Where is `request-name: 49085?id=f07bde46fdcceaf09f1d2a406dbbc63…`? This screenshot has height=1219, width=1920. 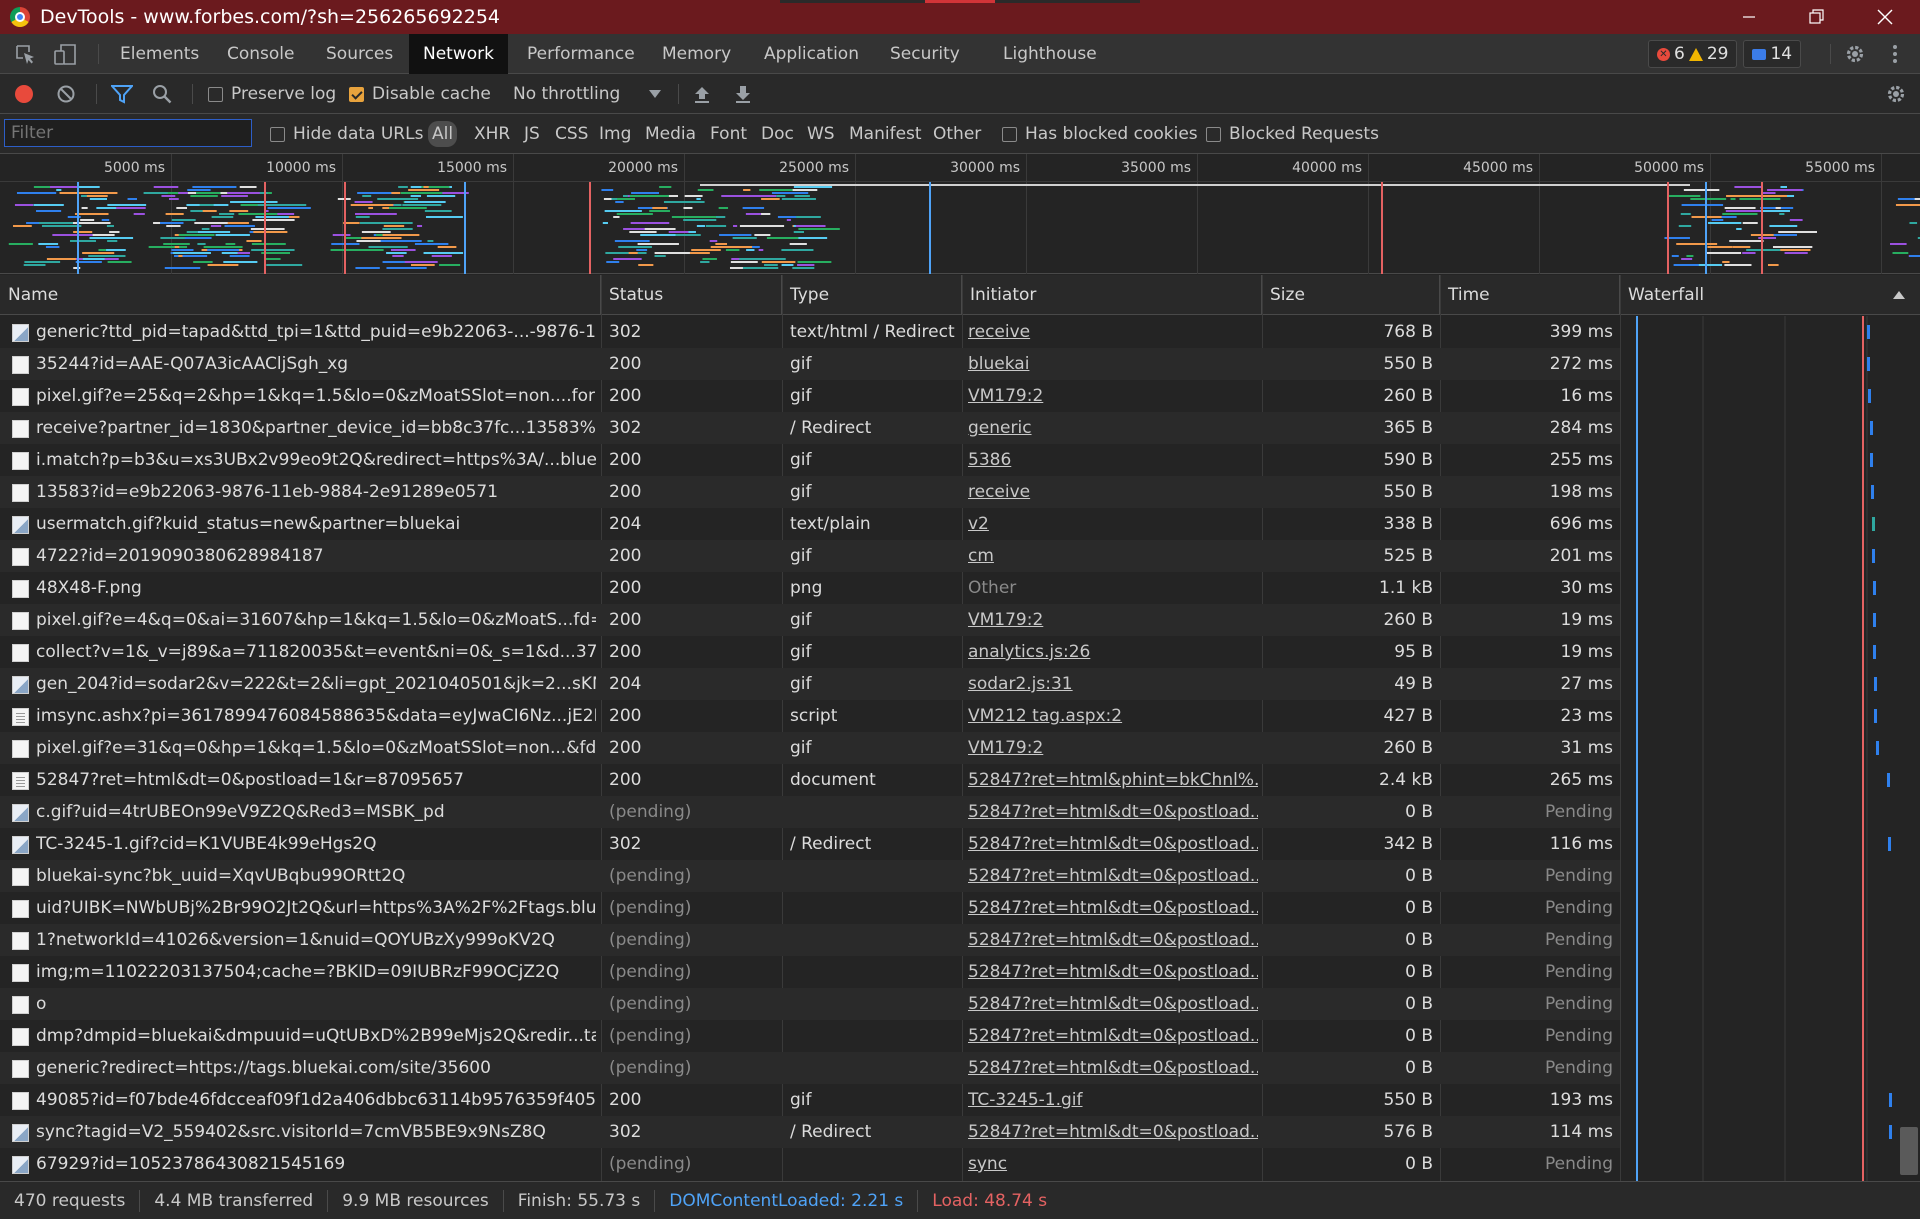
request-name: 49085?id=f07bde46fdcceaf09f1d2a406dbbc63… is located at coordinates (316, 1100).